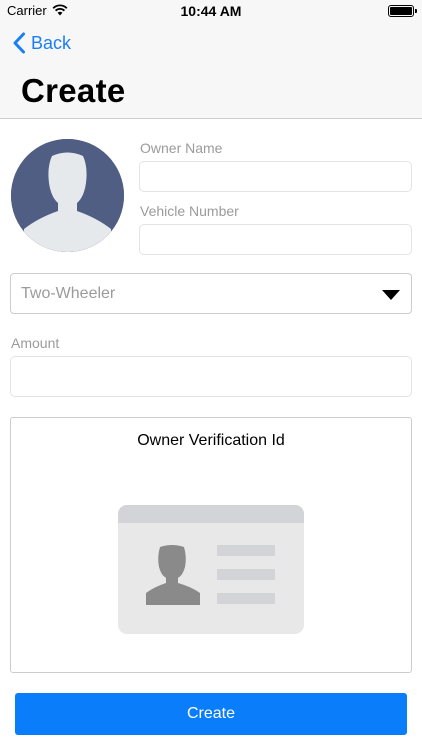  Describe the element at coordinates (68, 293) in the screenshot. I see `vehicle-type-value: Two-Wheeler` at that location.